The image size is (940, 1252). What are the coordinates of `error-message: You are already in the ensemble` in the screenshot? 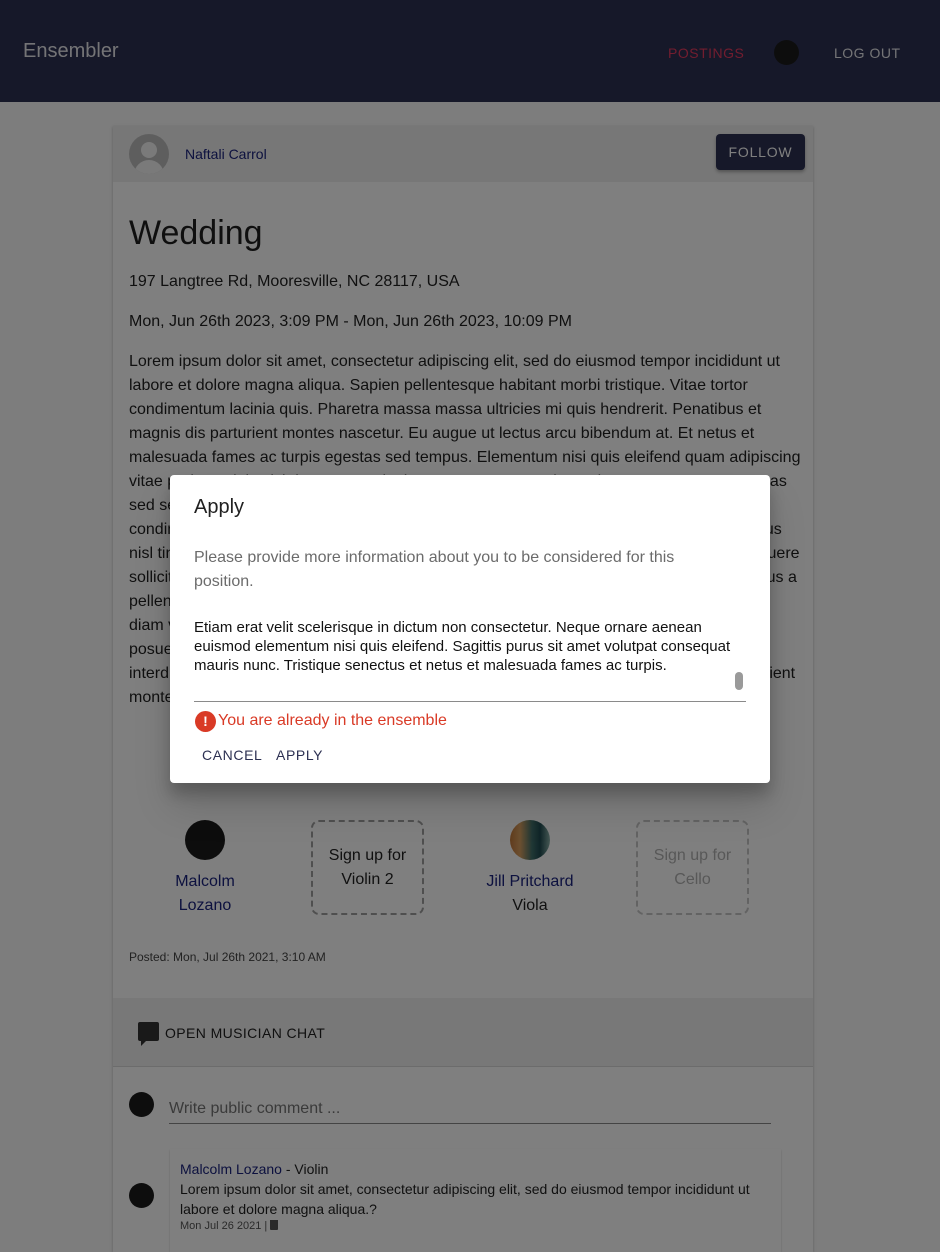 It's located at (332, 720).